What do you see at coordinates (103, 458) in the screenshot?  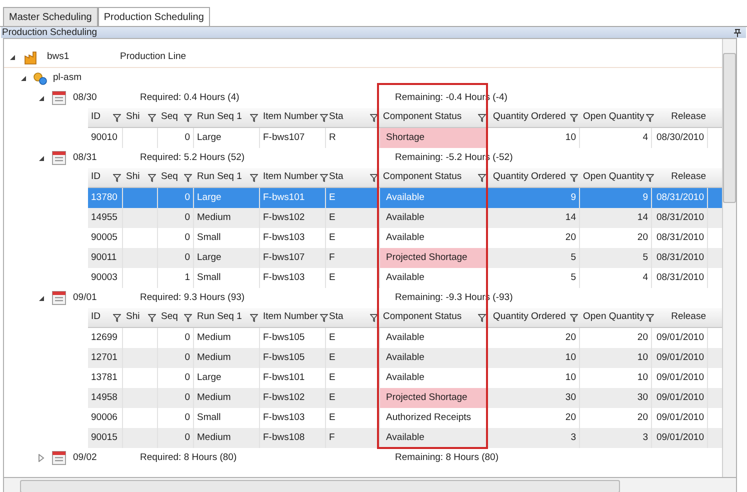 I see `date-label: 09/02` at bounding box center [103, 458].